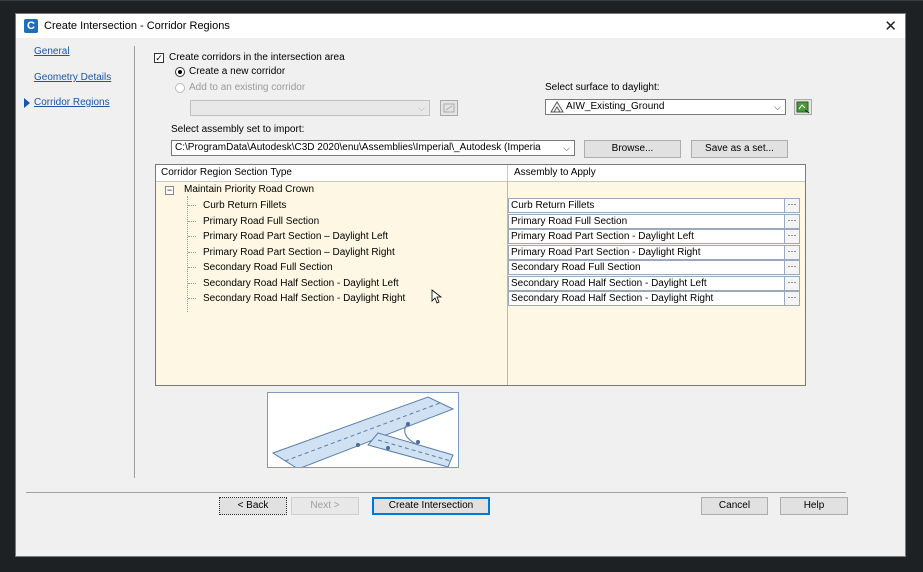 The image size is (923, 572). Describe the element at coordinates (159, 58) in the screenshot. I see `create-corridors-checkbox: ✓` at that location.